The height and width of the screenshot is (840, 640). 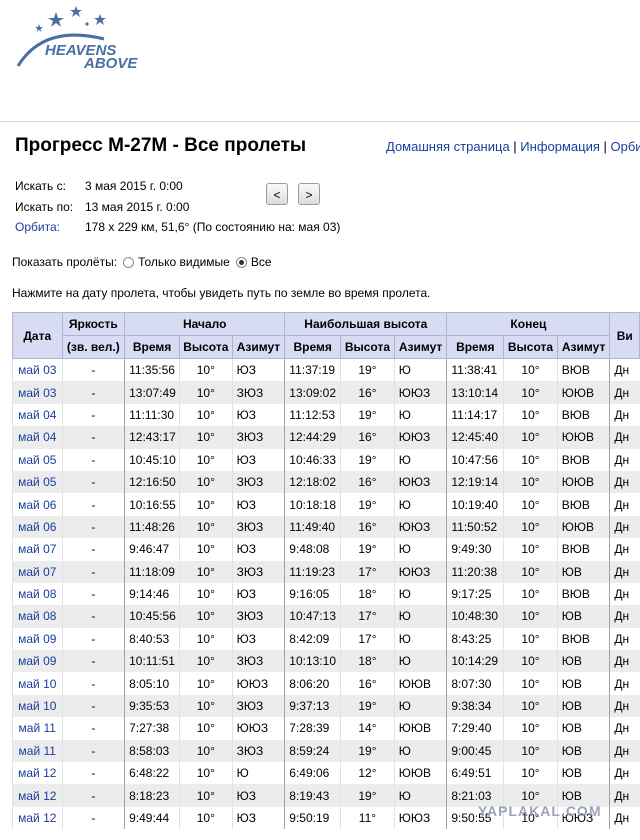 I want to click on next-button: >, so click(x=309, y=194).